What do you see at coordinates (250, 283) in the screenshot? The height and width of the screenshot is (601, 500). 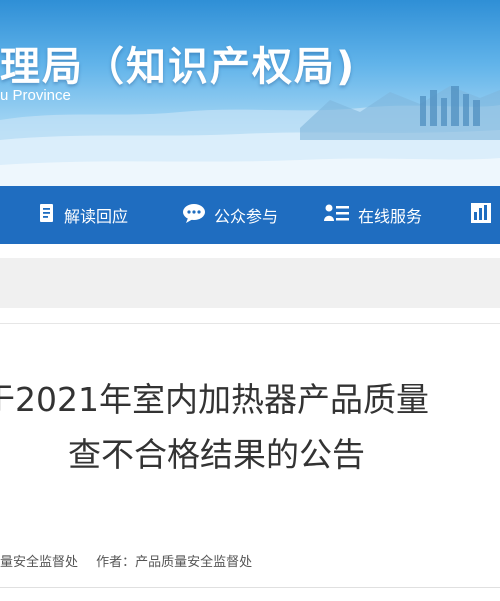 I see `breadcrumb-bar` at bounding box center [250, 283].